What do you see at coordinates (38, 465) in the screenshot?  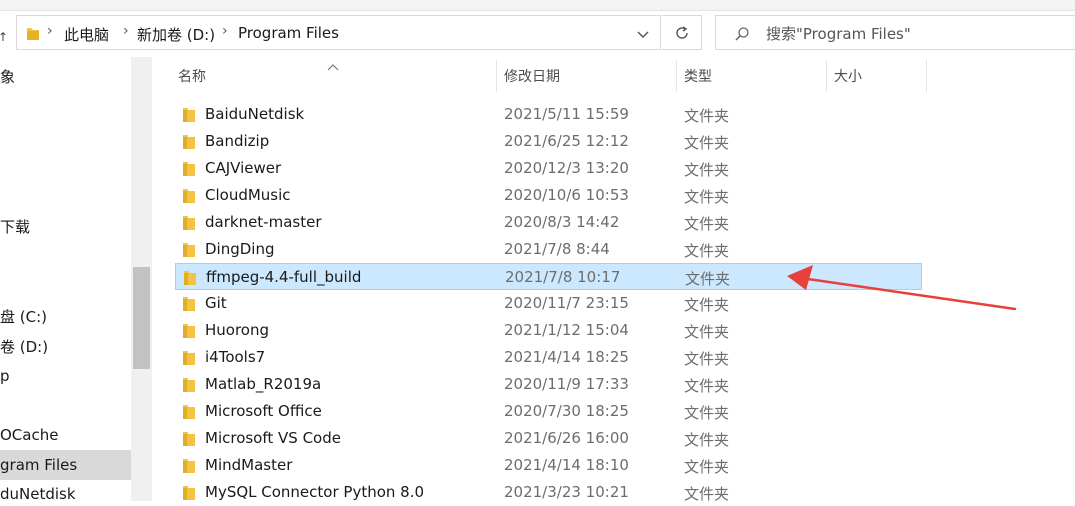 I see `nav-item-program-files: gram Files` at bounding box center [38, 465].